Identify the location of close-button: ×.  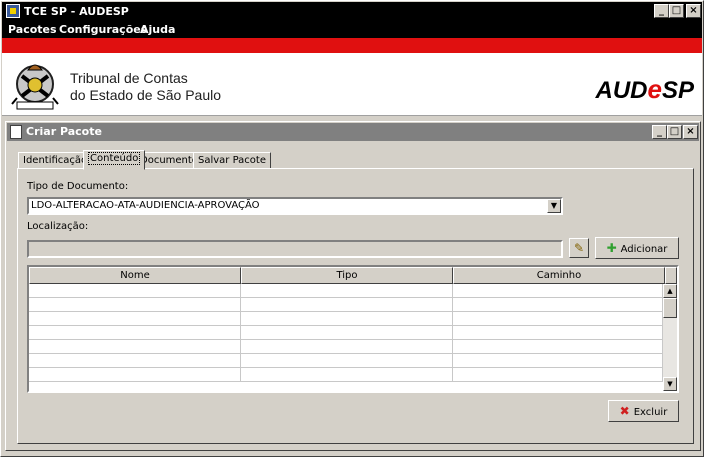
(693, 11).